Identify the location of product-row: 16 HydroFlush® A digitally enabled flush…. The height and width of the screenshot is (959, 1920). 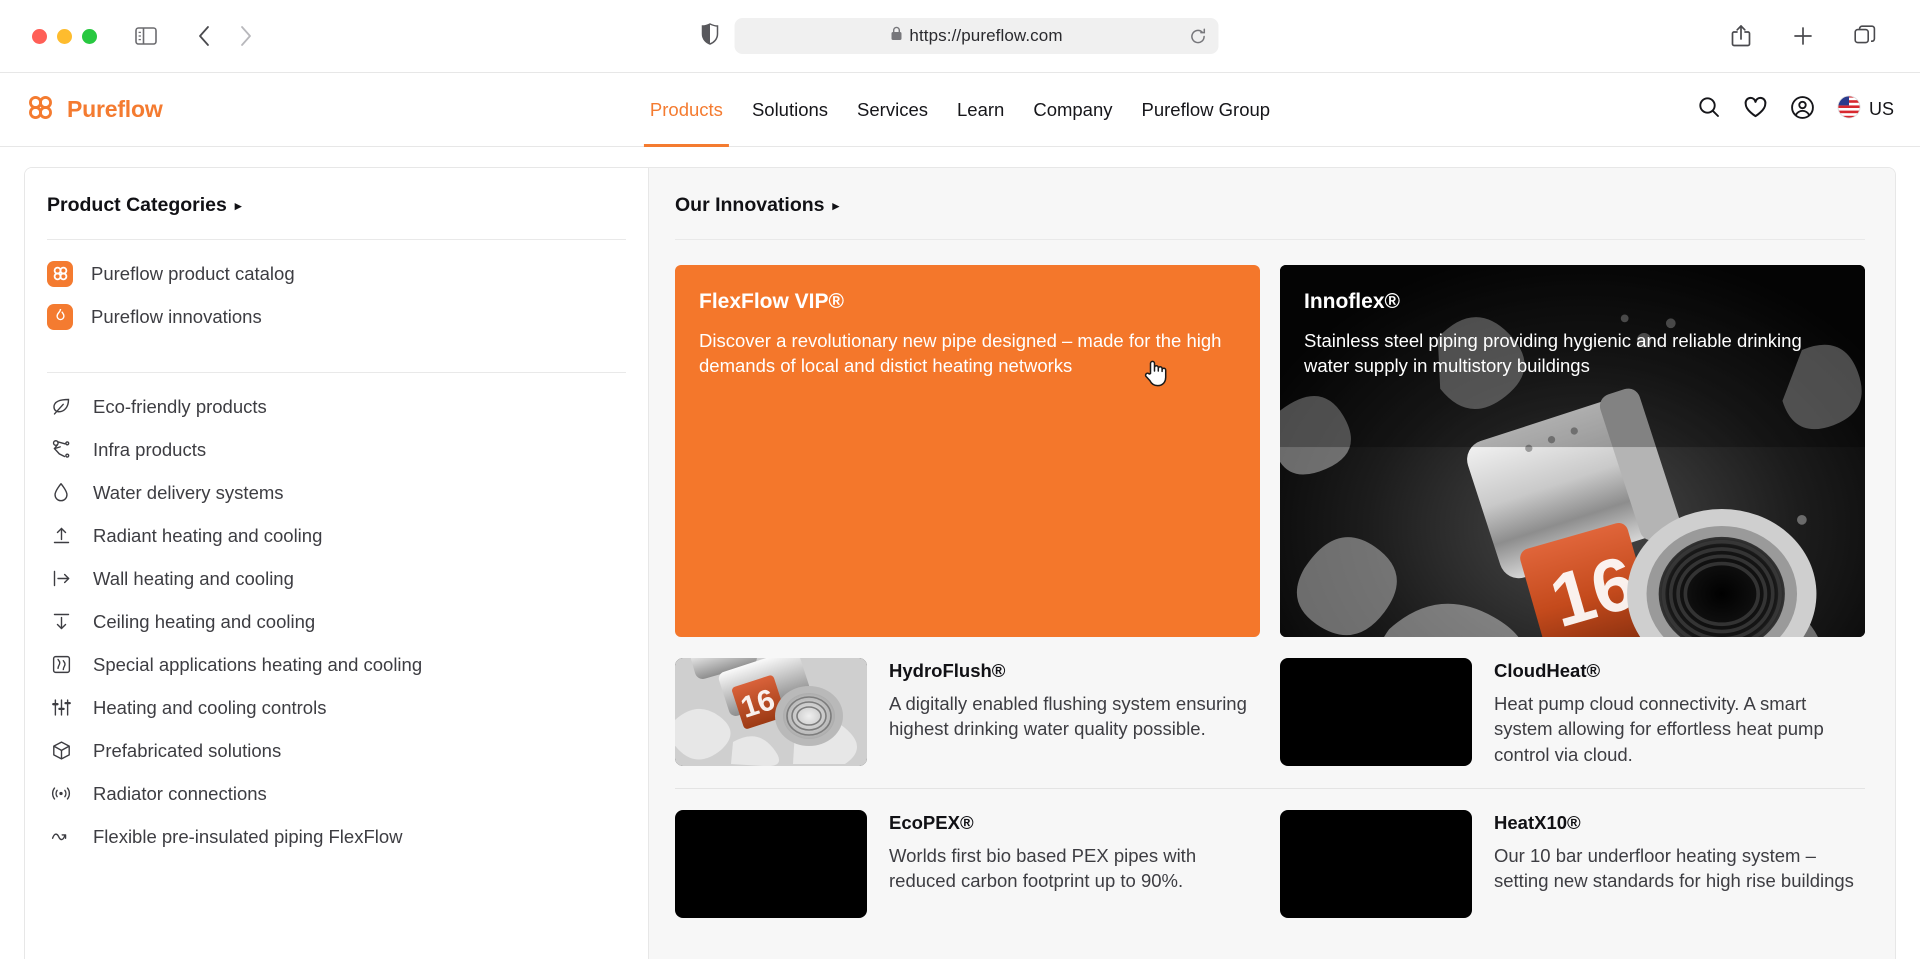
(1270, 712).